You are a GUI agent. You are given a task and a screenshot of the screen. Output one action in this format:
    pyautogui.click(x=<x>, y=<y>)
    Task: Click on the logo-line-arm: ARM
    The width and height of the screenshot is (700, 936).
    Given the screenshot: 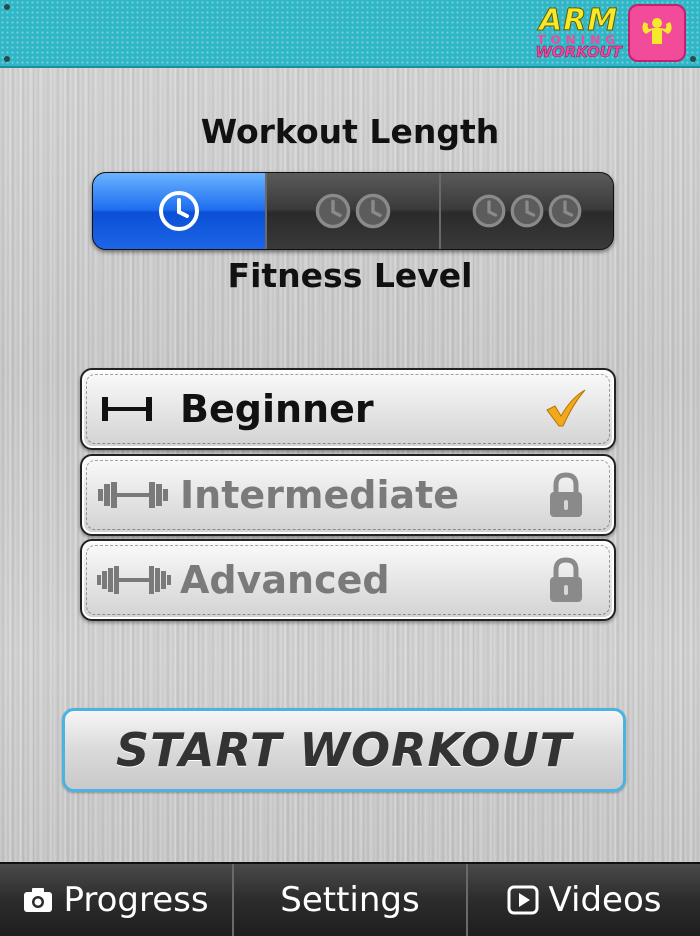 What is the action you would take?
    pyautogui.click(x=579, y=20)
    